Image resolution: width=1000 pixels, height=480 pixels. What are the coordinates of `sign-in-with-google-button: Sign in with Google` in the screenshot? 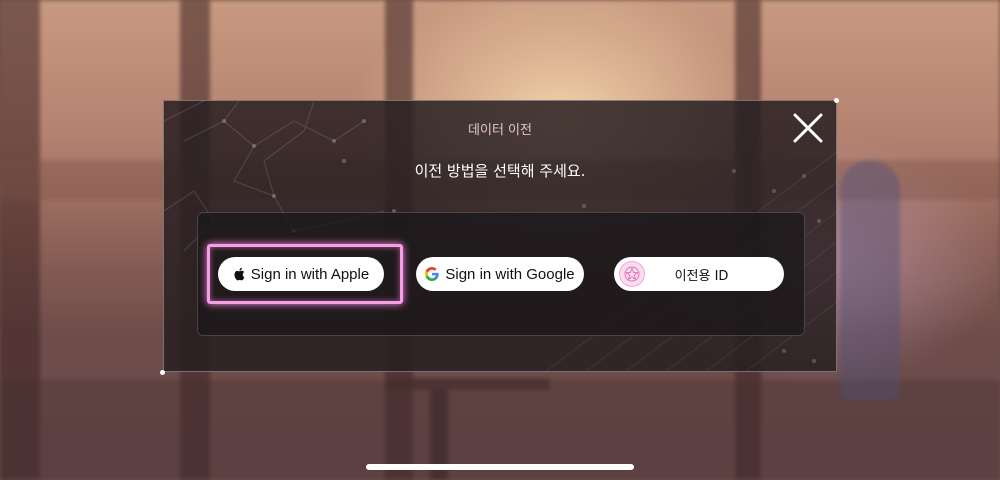 It's located at (500, 274).